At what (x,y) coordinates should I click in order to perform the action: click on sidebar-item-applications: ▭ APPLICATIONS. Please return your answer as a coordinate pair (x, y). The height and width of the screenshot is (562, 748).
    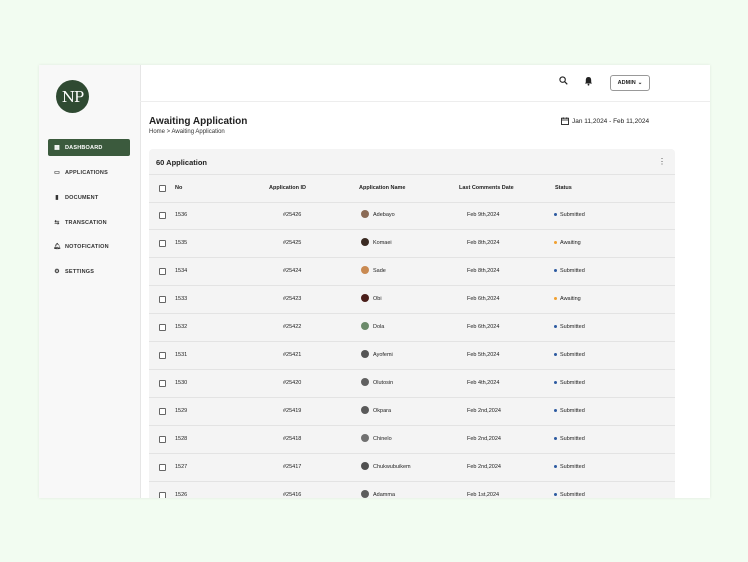
    Looking at the image, I should click on (89, 172).